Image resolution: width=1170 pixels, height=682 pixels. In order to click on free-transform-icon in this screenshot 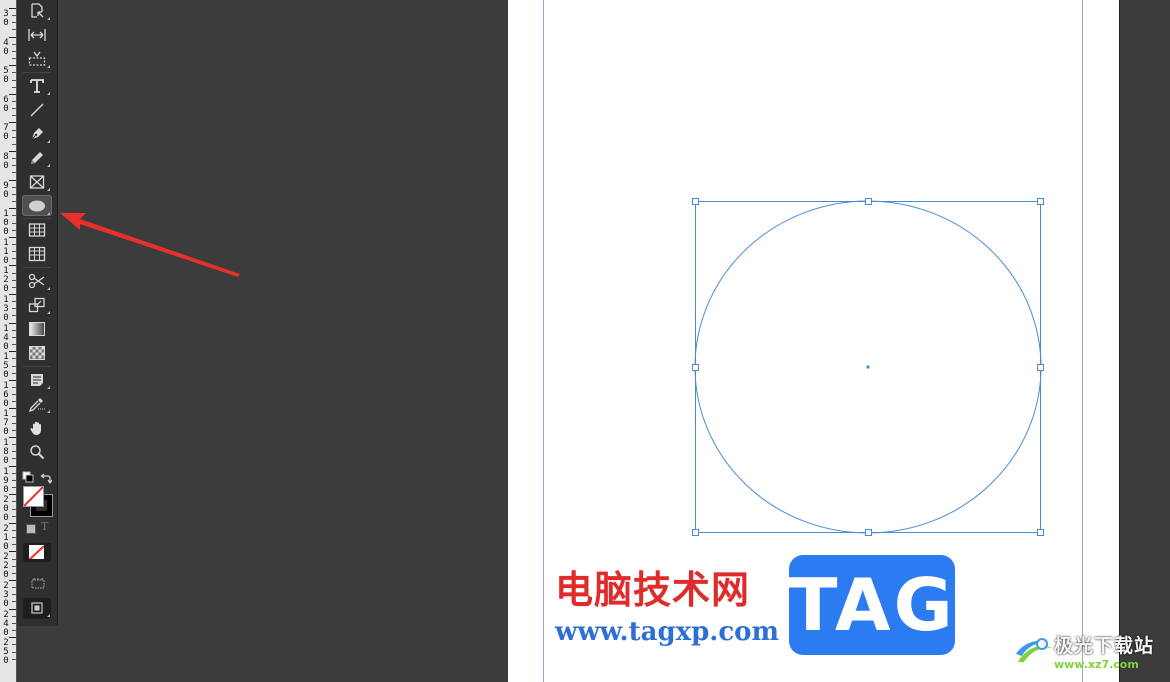, I will do `click(36, 304)`.